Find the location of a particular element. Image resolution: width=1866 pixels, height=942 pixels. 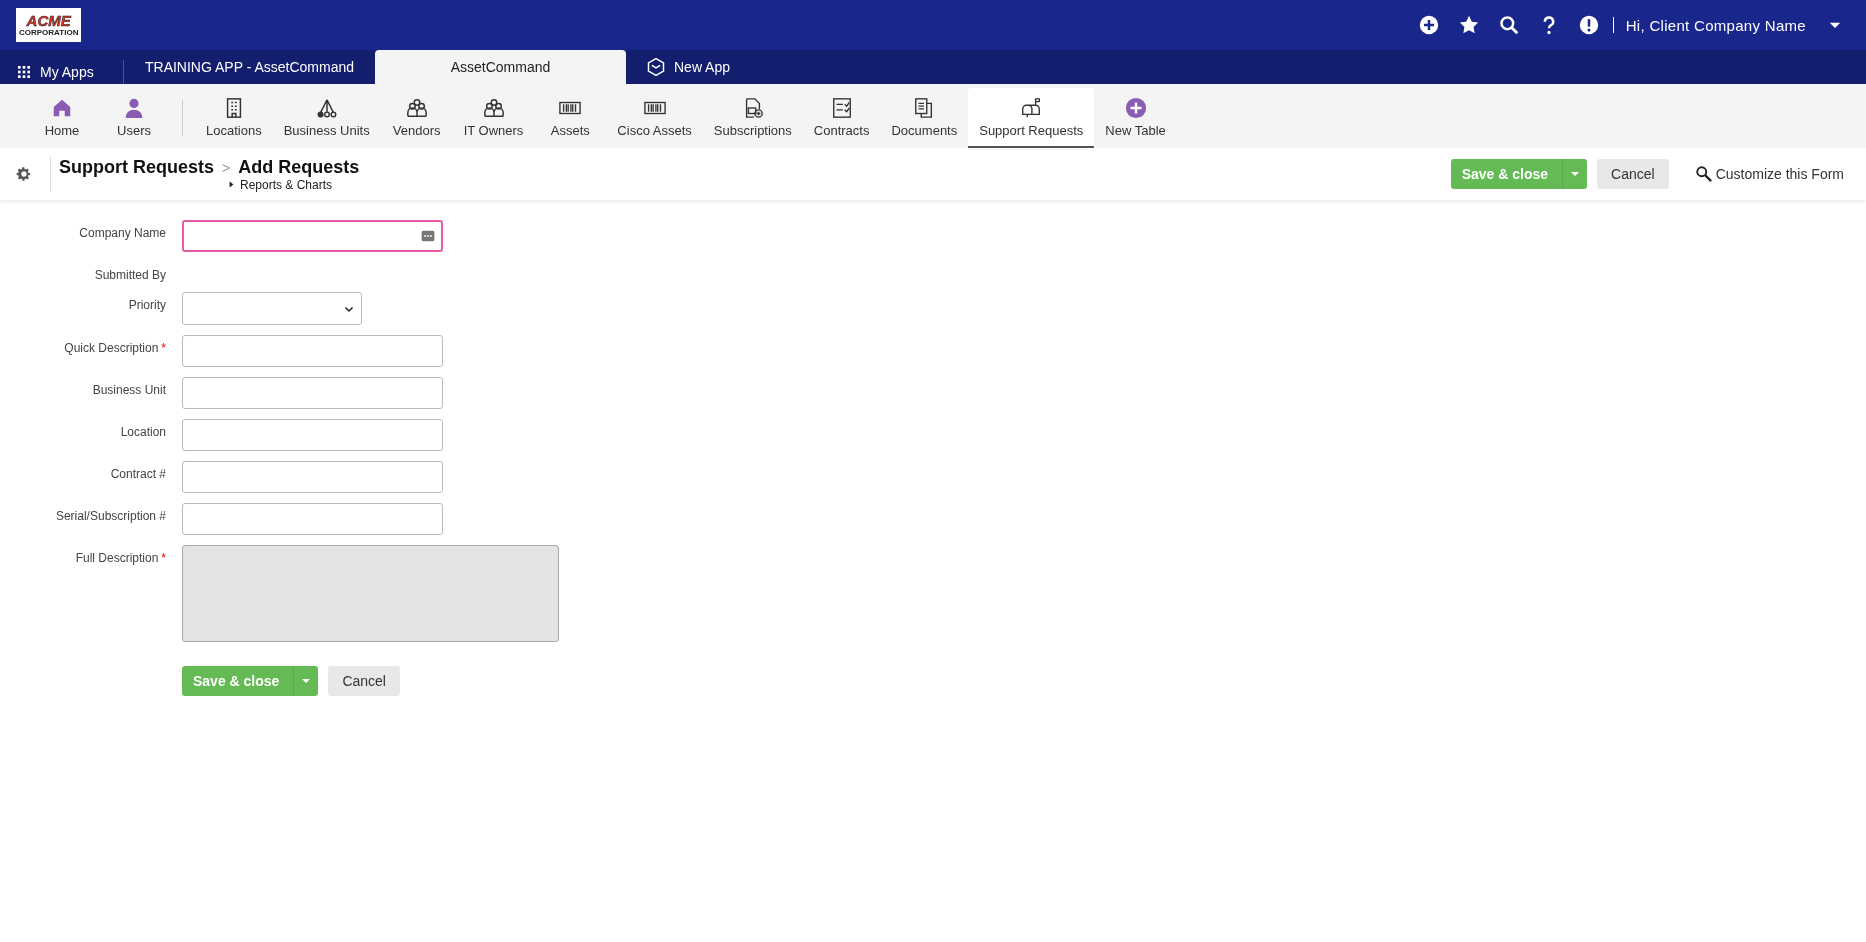

nav-tab: Subscriptions is located at coordinates (752, 118).